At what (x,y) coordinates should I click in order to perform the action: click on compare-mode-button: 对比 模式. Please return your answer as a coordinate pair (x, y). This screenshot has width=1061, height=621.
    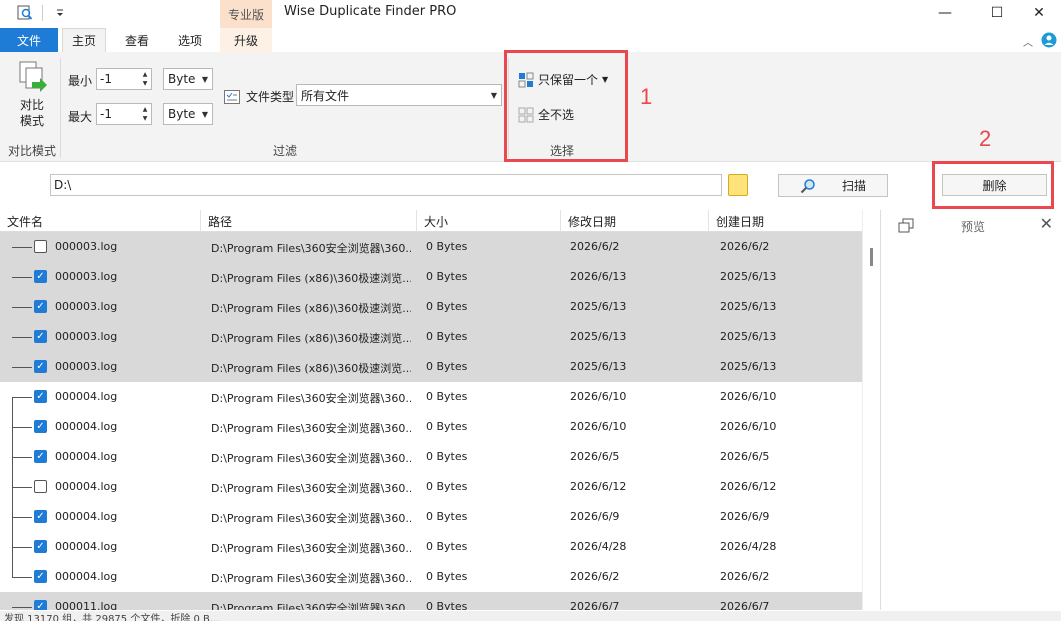
    Looking at the image, I should click on (32, 94).